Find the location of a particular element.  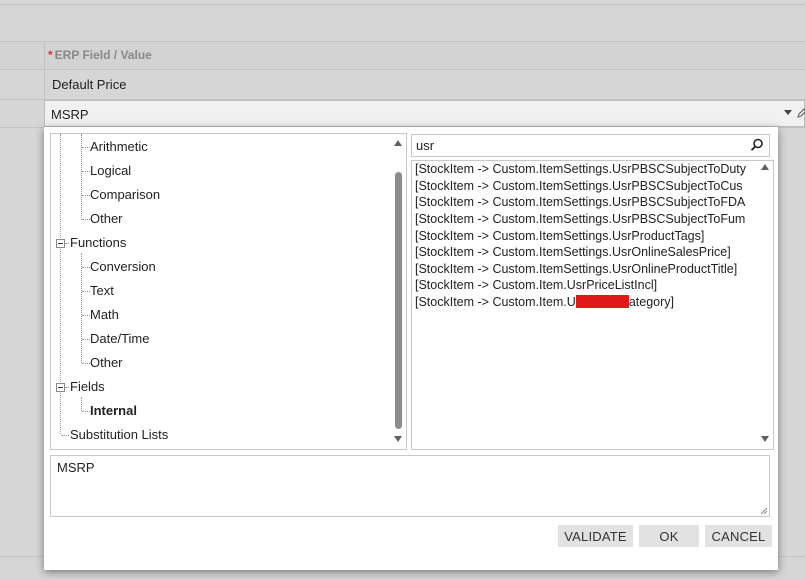

search-icon is located at coordinates (757, 145).